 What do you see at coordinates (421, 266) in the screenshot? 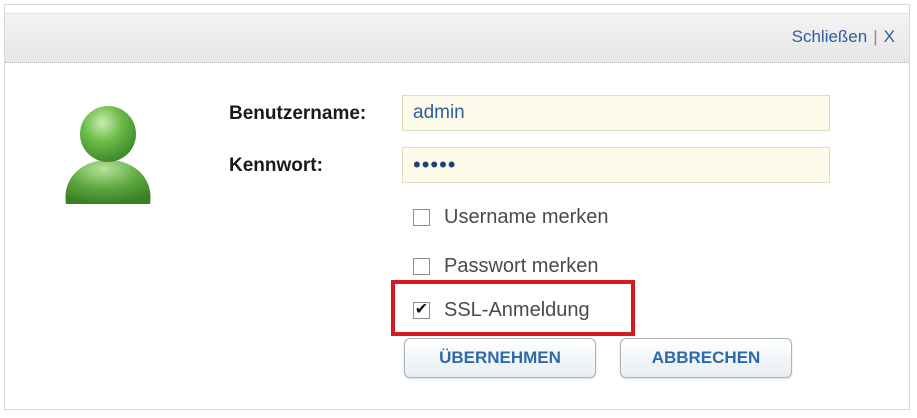
I see `remember-password-checkbox` at bounding box center [421, 266].